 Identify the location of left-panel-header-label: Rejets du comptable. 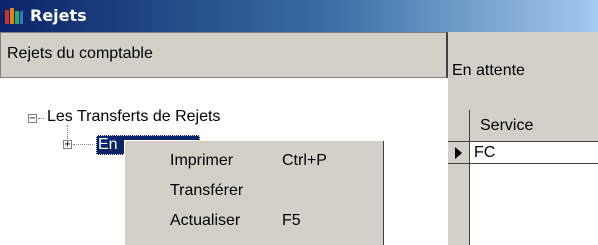
(80, 53).